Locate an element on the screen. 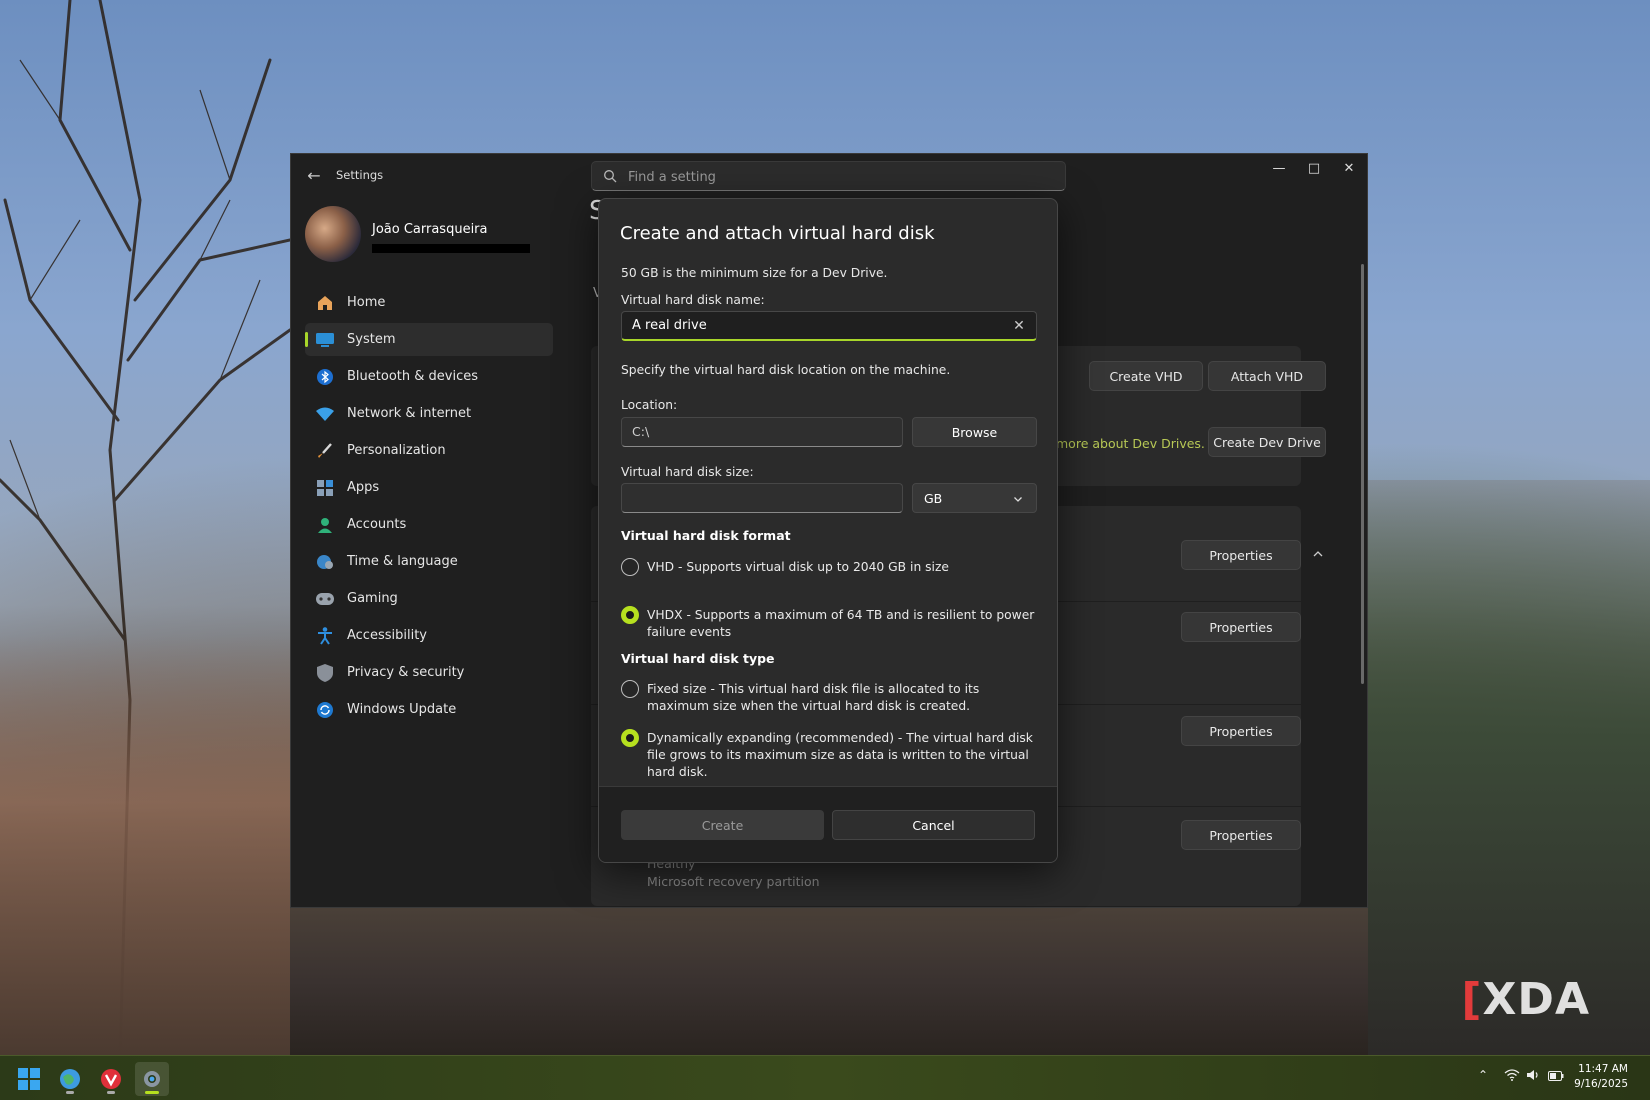 The width and height of the screenshot is (1650, 1100). person-icon is located at coordinates (325, 525).